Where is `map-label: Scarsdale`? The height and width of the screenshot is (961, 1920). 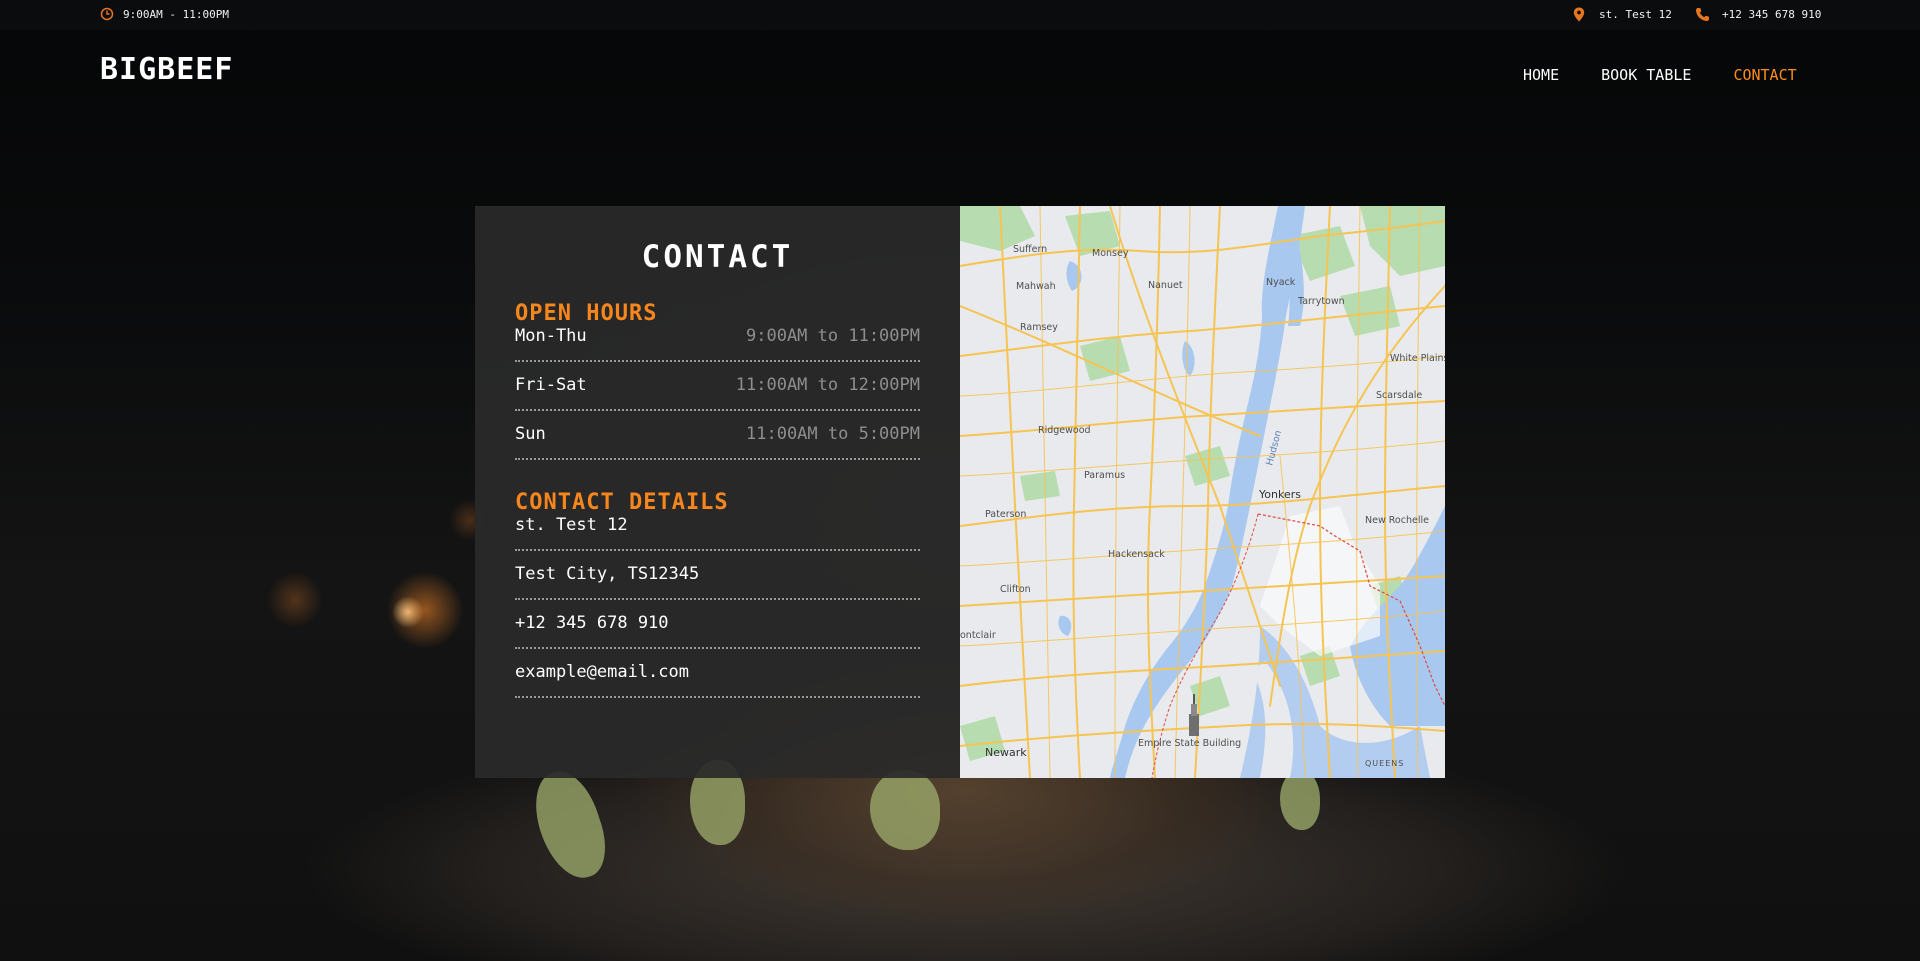 map-label: Scarsdale is located at coordinates (1399, 395).